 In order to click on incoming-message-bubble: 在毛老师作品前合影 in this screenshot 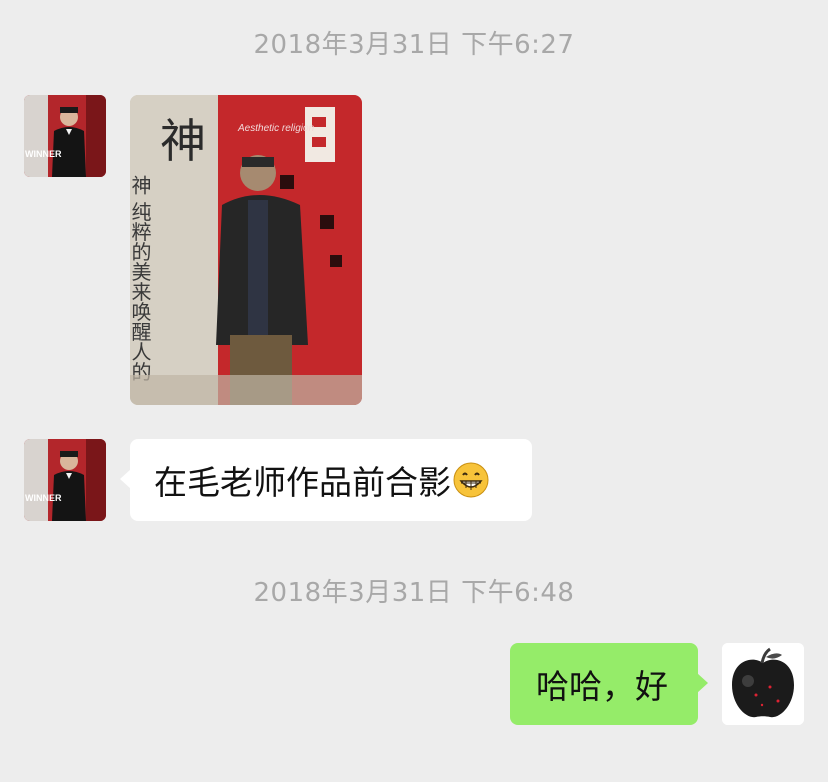, I will do `click(326, 480)`.